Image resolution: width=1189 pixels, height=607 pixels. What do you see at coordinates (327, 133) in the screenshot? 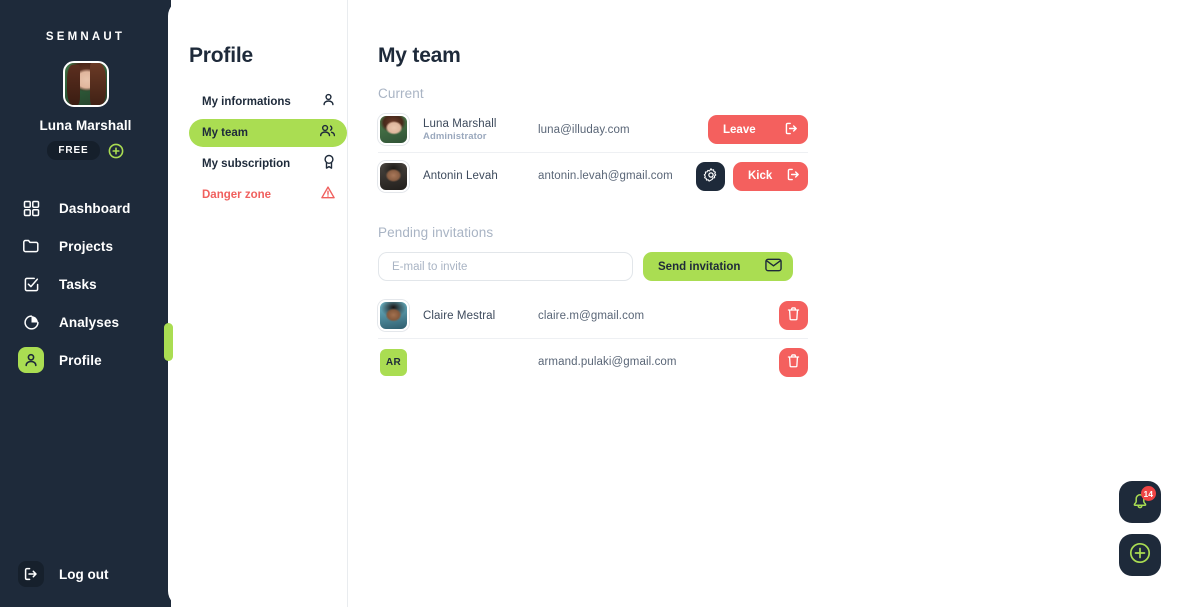
I see `users-icon` at bounding box center [327, 133].